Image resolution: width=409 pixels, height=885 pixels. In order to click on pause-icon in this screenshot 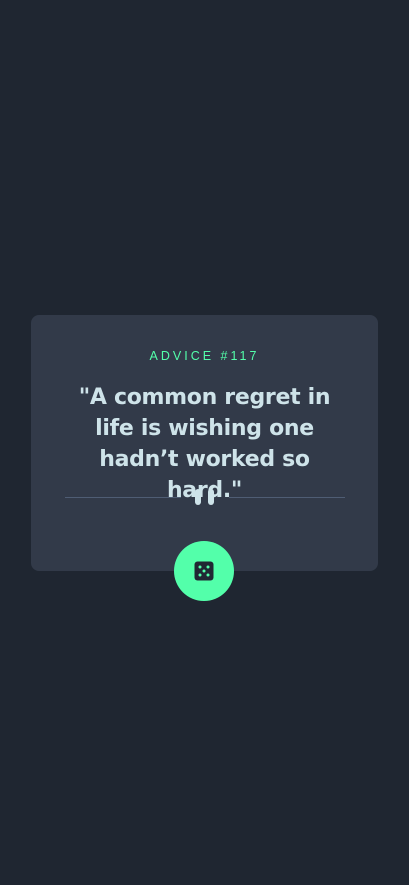, I will do `click(205, 497)`.